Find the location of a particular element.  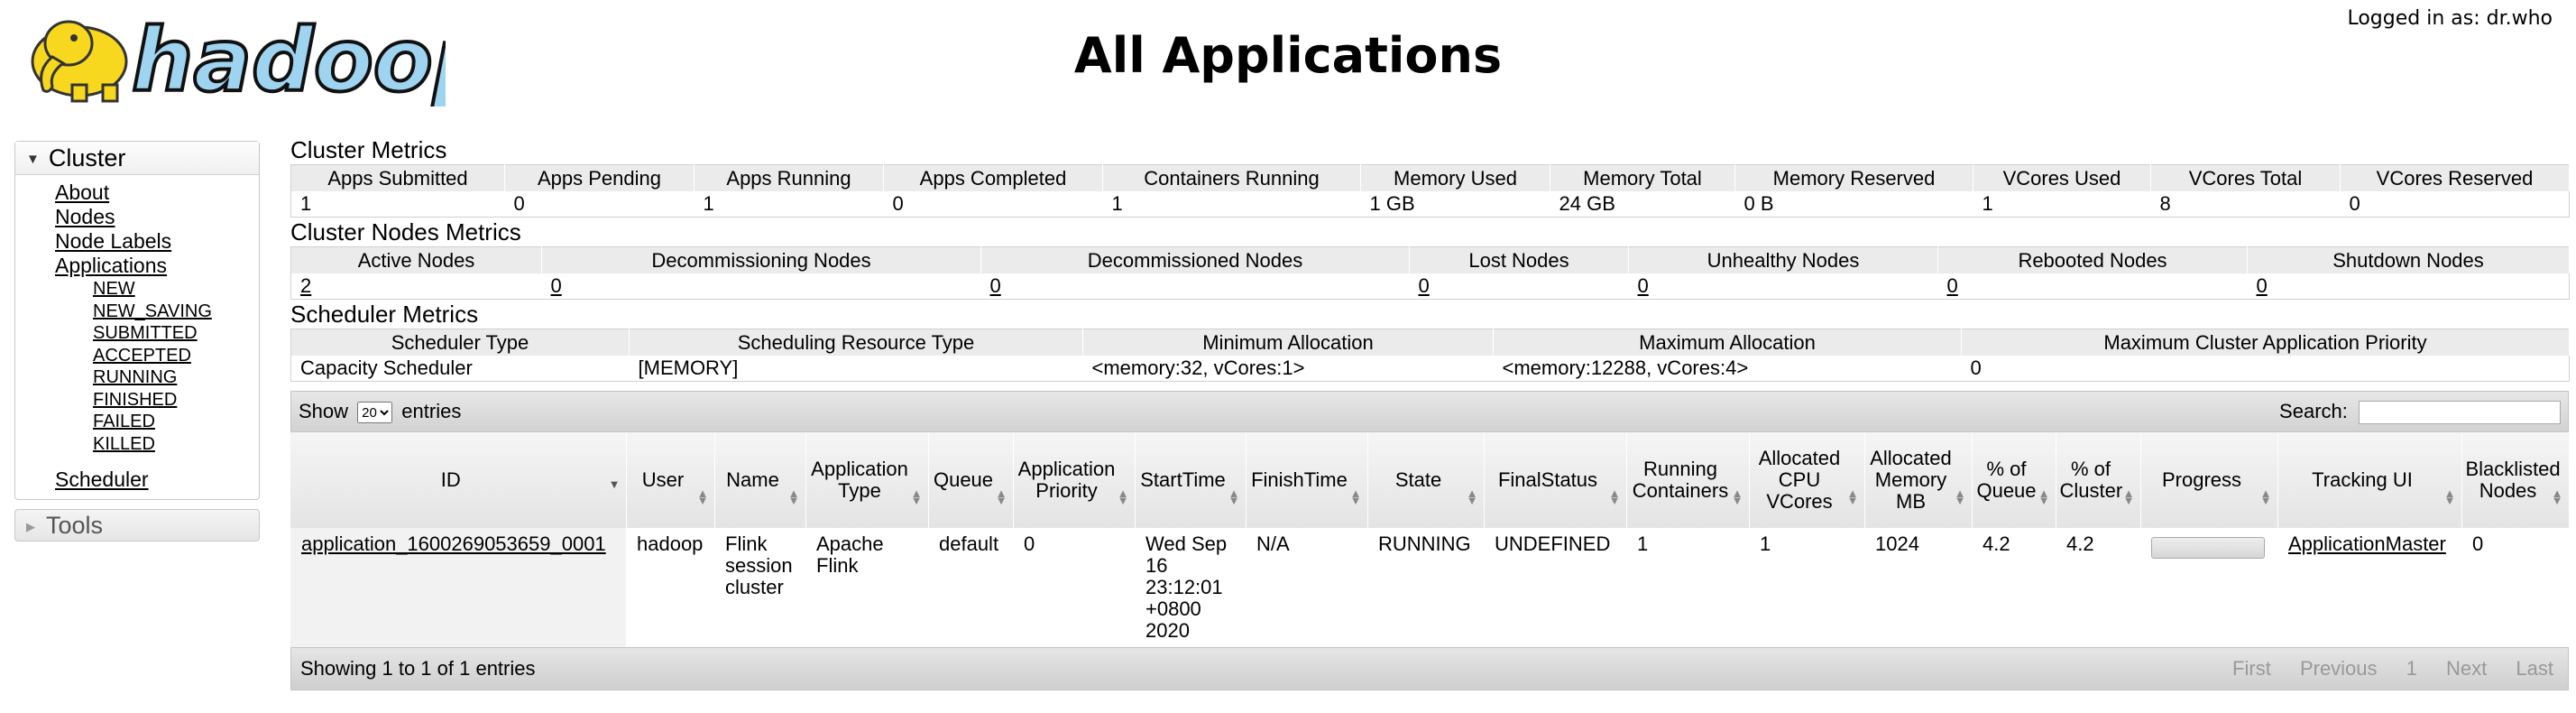

metric-value: 8 is located at coordinates (2165, 203).